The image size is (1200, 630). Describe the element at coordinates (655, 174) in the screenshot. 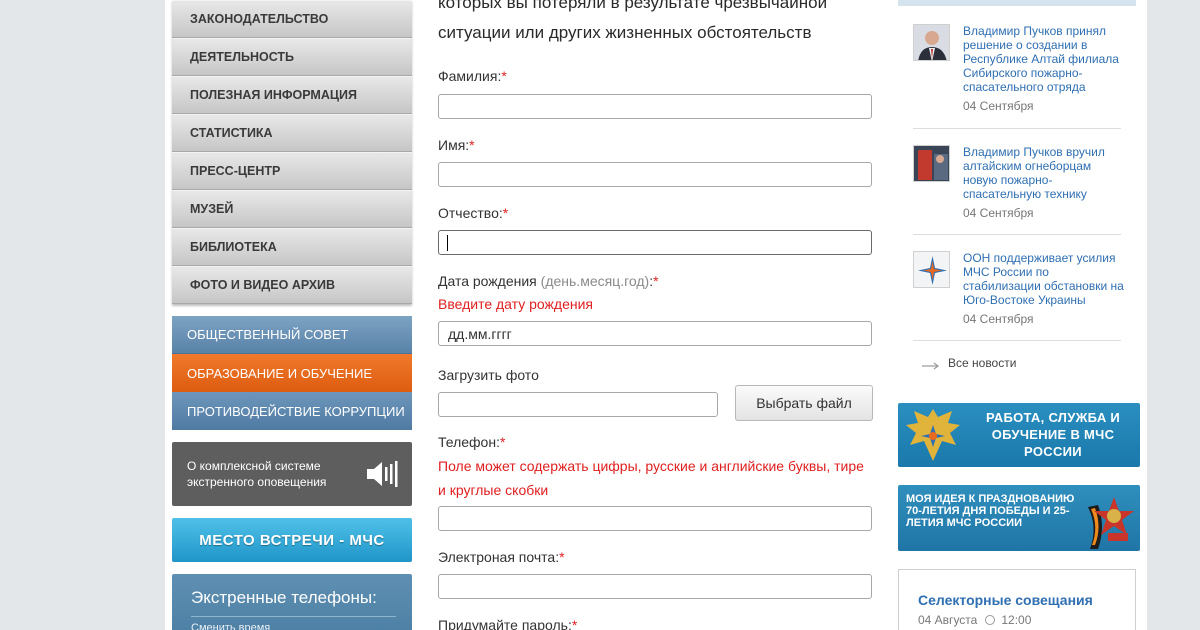

I see `name-input` at that location.